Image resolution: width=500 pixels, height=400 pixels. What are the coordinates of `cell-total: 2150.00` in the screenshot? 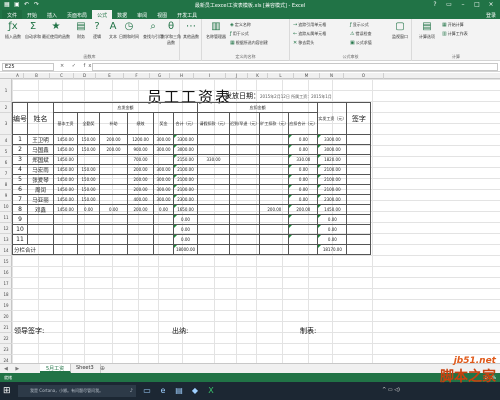 It's located at (185, 159).